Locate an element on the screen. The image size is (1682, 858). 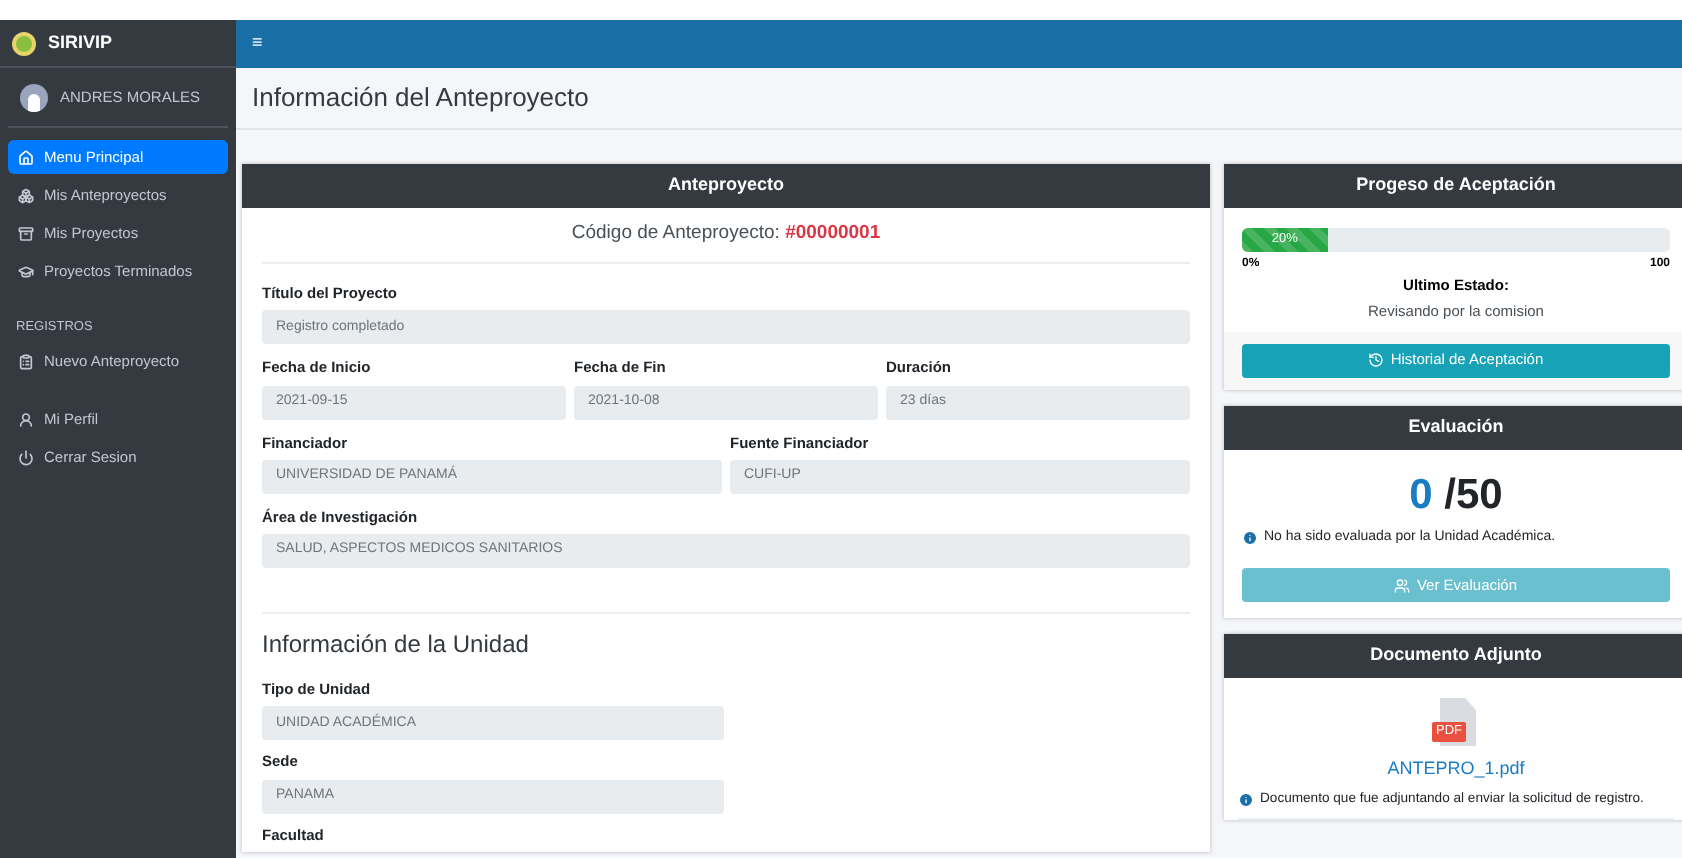
graduation-cap-icon is located at coordinates (26, 271).